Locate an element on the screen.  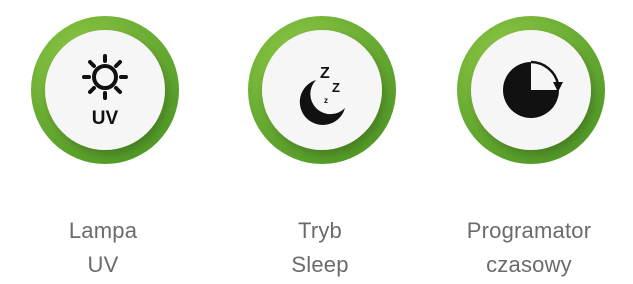
badge-uv-lamp: UV is located at coordinates (105, 90).